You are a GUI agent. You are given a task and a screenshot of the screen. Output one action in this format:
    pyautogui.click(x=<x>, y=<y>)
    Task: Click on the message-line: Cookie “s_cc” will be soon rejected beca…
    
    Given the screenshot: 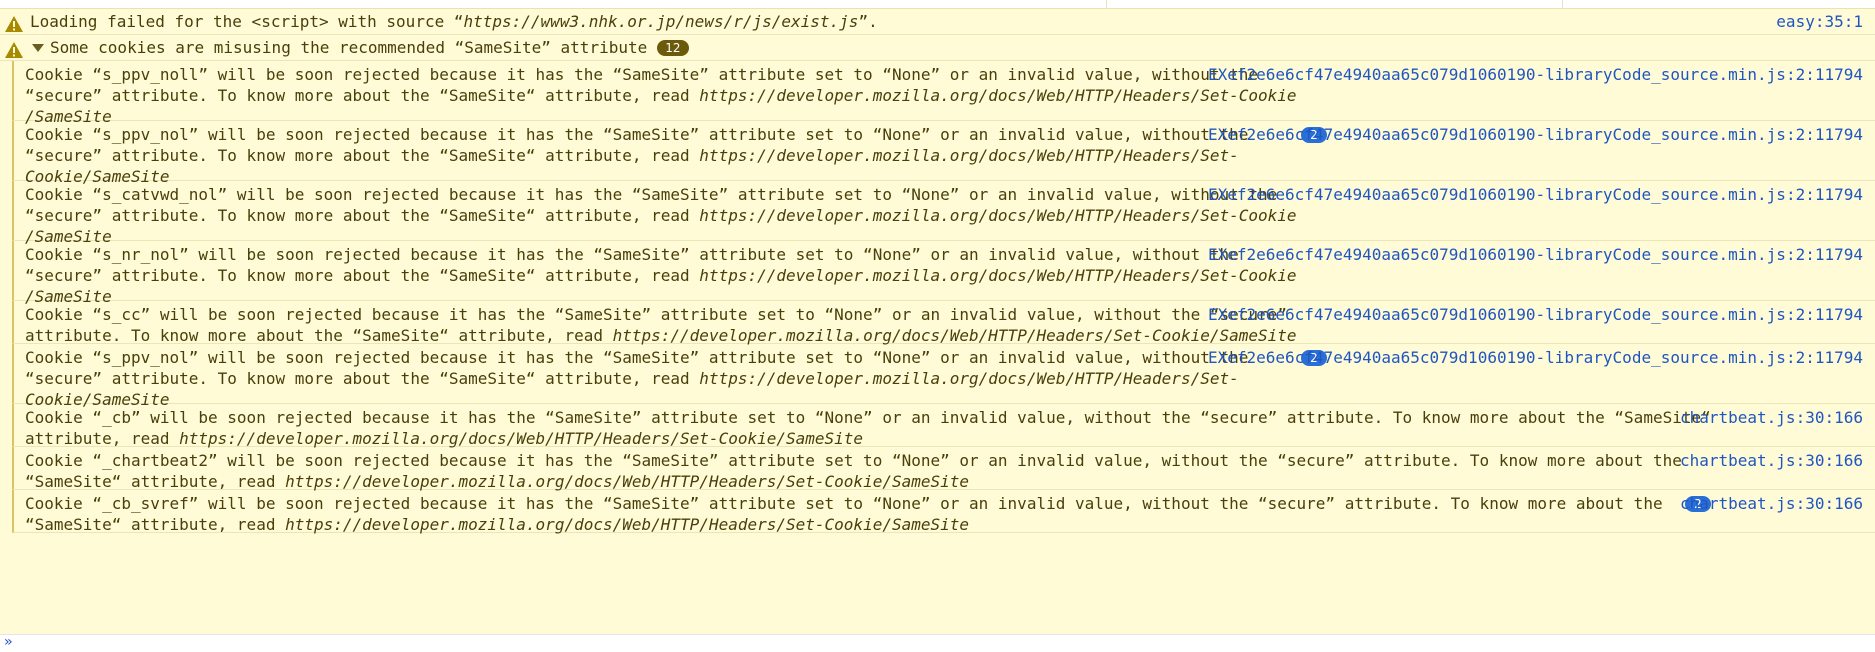 What is the action you would take?
    pyautogui.click(x=656, y=314)
    